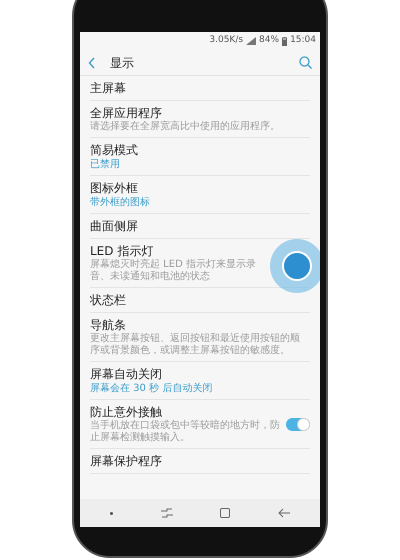 The width and height of the screenshot is (400, 560). Describe the element at coordinates (251, 41) in the screenshot. I see `signal-icon` at that location.